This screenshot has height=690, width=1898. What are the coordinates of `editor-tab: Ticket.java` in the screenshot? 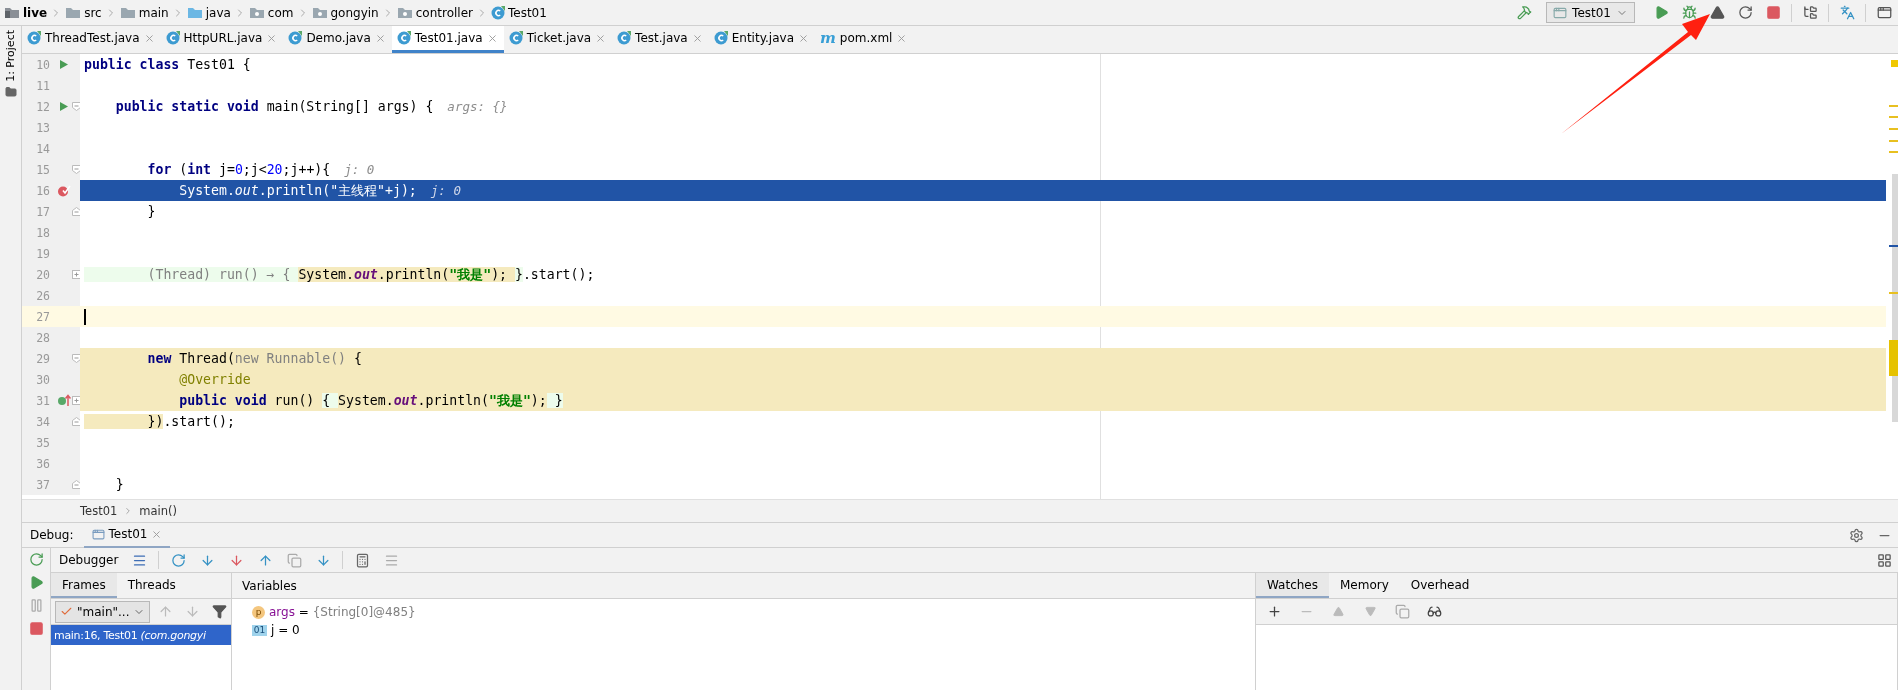 It's located at (558, 39).